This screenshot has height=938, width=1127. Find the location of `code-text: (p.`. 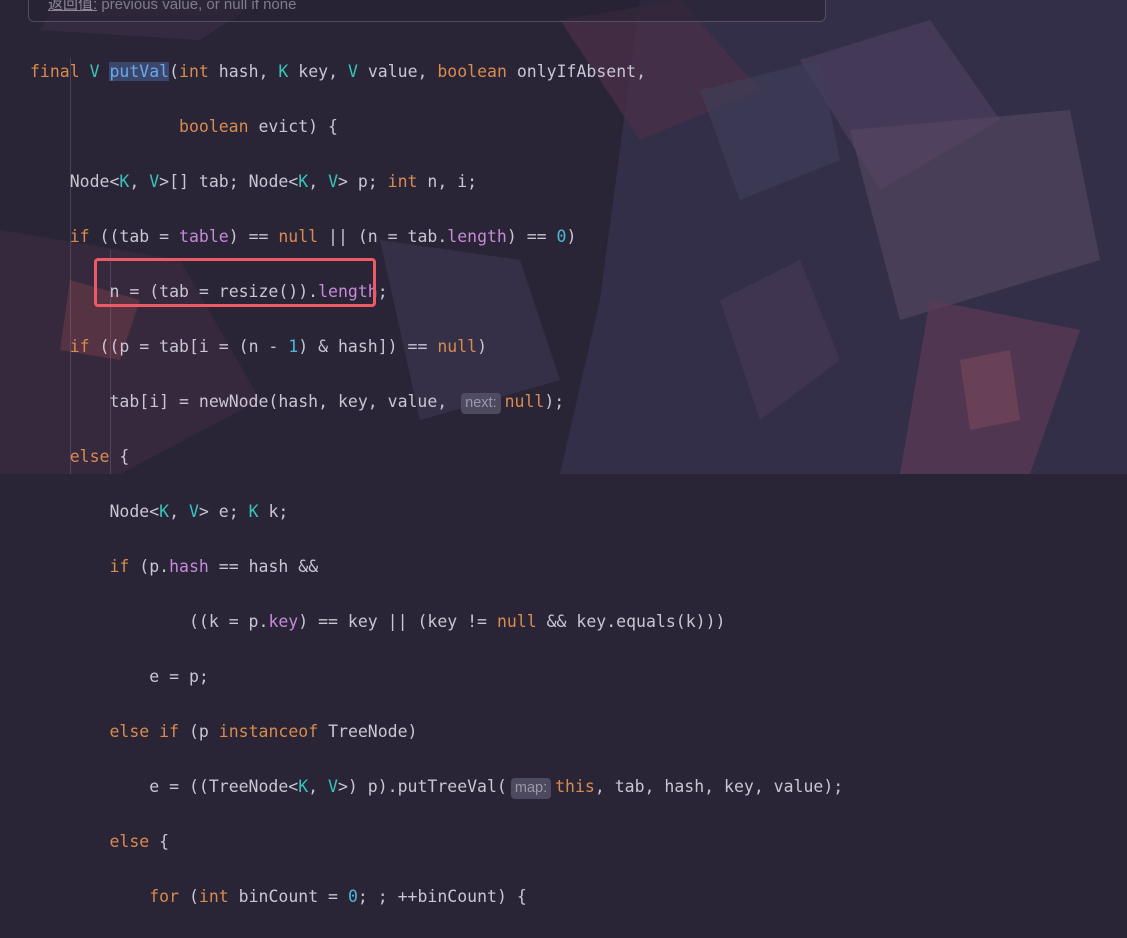

code-text: (p. is located at coordinates (149, 566).